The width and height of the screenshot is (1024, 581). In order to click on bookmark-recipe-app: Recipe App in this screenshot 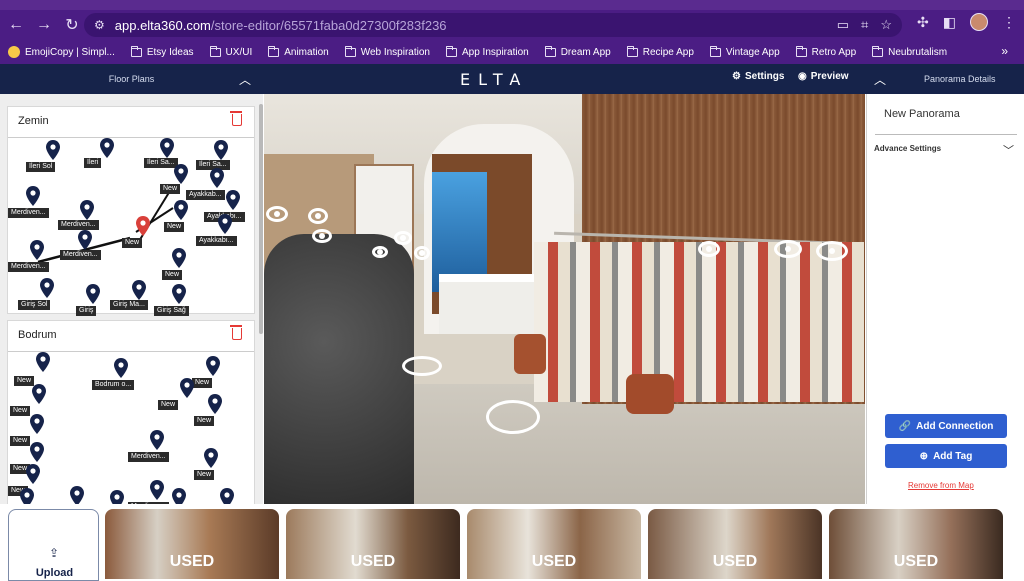, I will do `click(660, 51)`.